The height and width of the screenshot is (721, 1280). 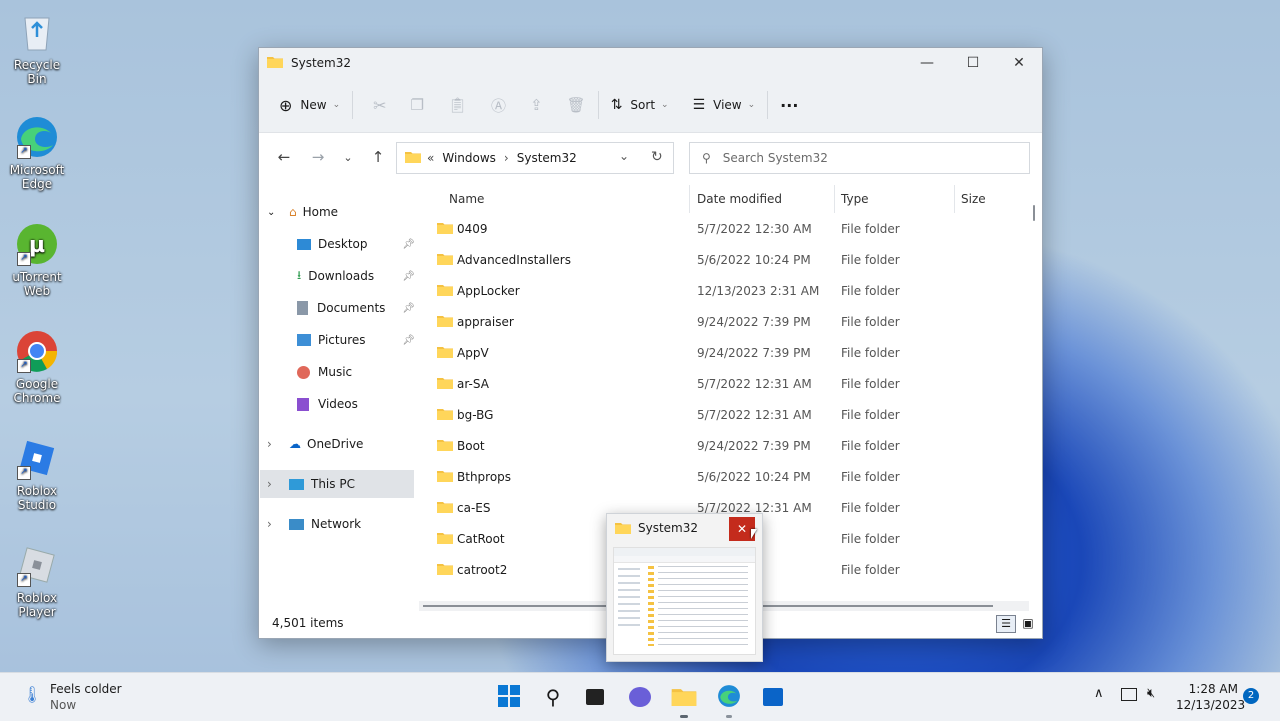 What do you see at coordinates (88, 697) in the screenshot?
I see `weather-widget: 🌡︎ Feels colder Now` at bounding box center [88, 697].